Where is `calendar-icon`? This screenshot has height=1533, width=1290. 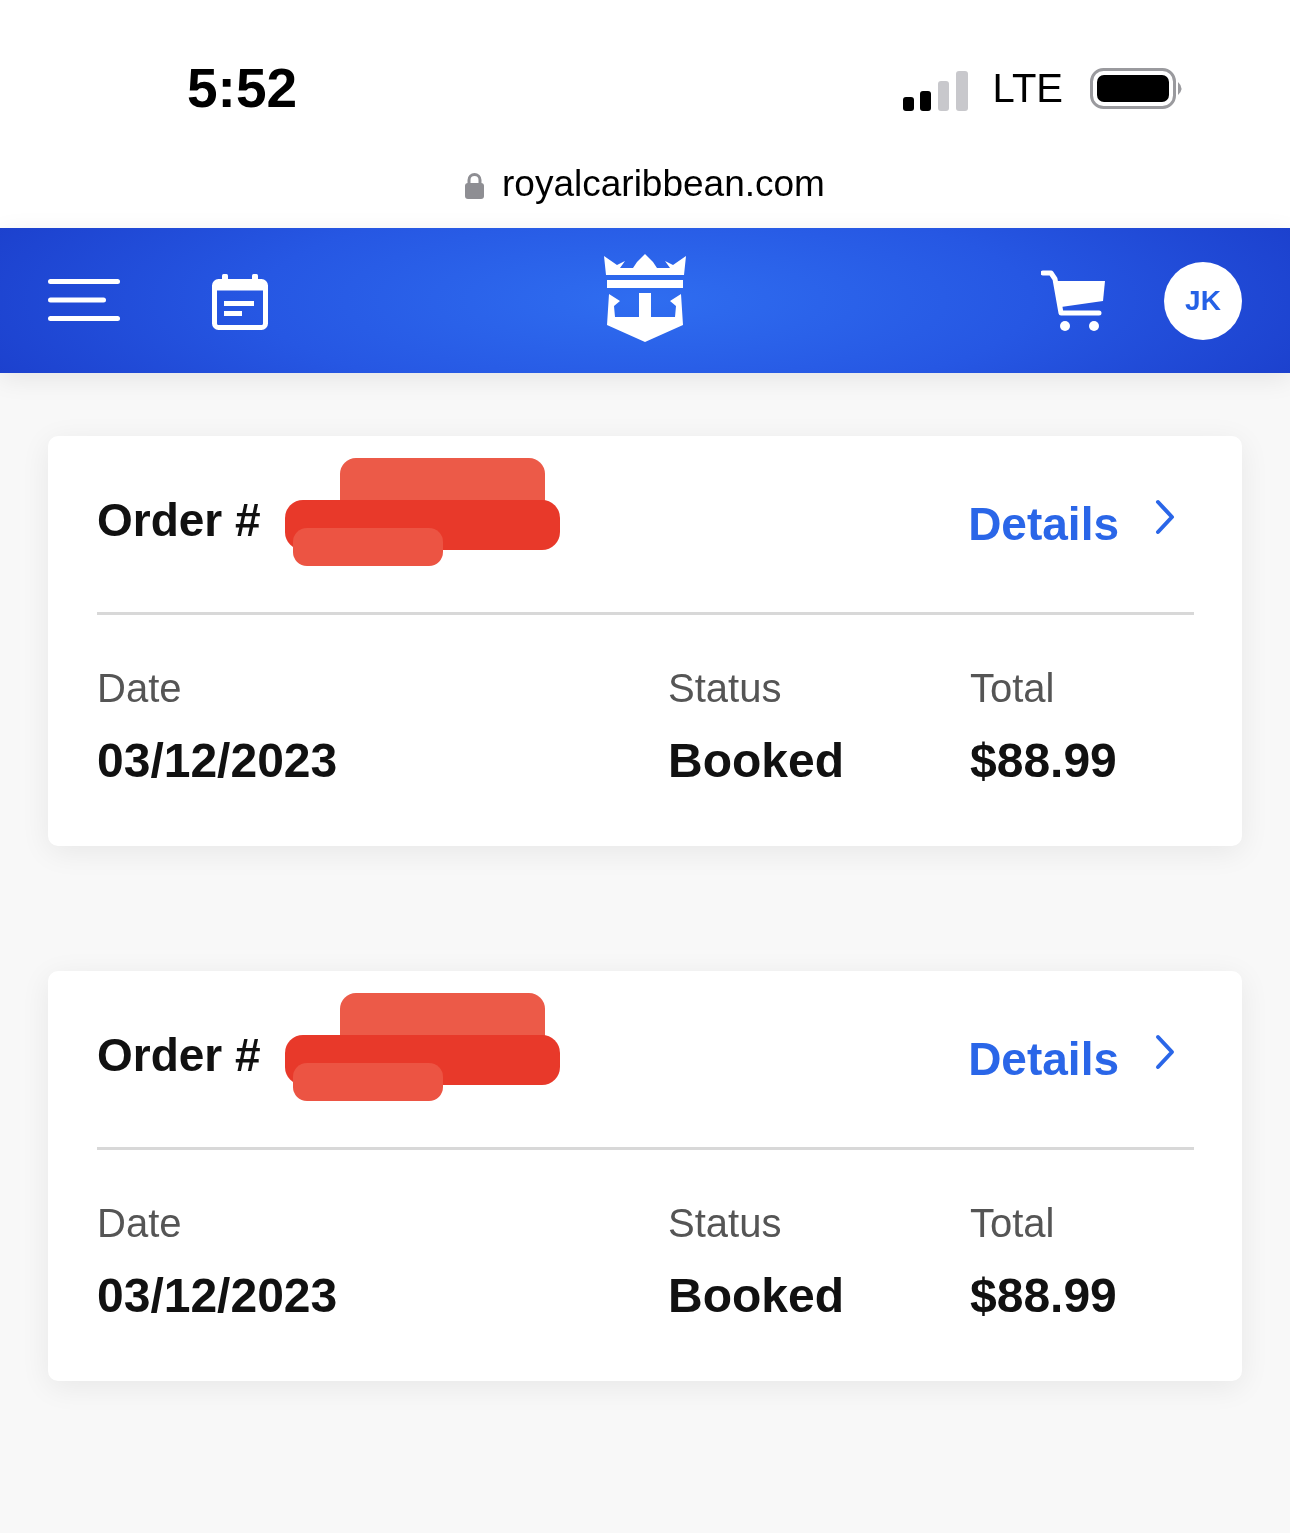 calendar-icon is located at coordinates (240, 301).